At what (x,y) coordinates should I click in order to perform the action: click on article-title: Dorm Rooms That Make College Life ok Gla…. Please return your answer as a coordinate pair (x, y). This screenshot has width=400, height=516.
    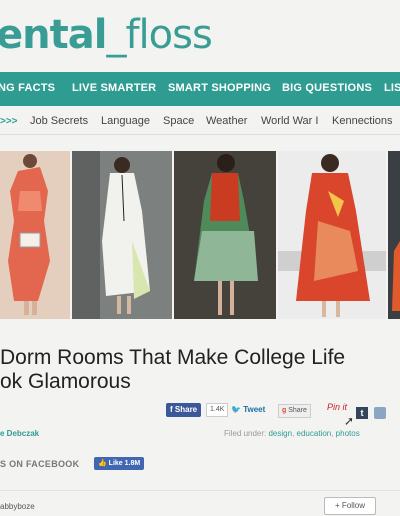
    Looking at the image, I should click on (200, 370).